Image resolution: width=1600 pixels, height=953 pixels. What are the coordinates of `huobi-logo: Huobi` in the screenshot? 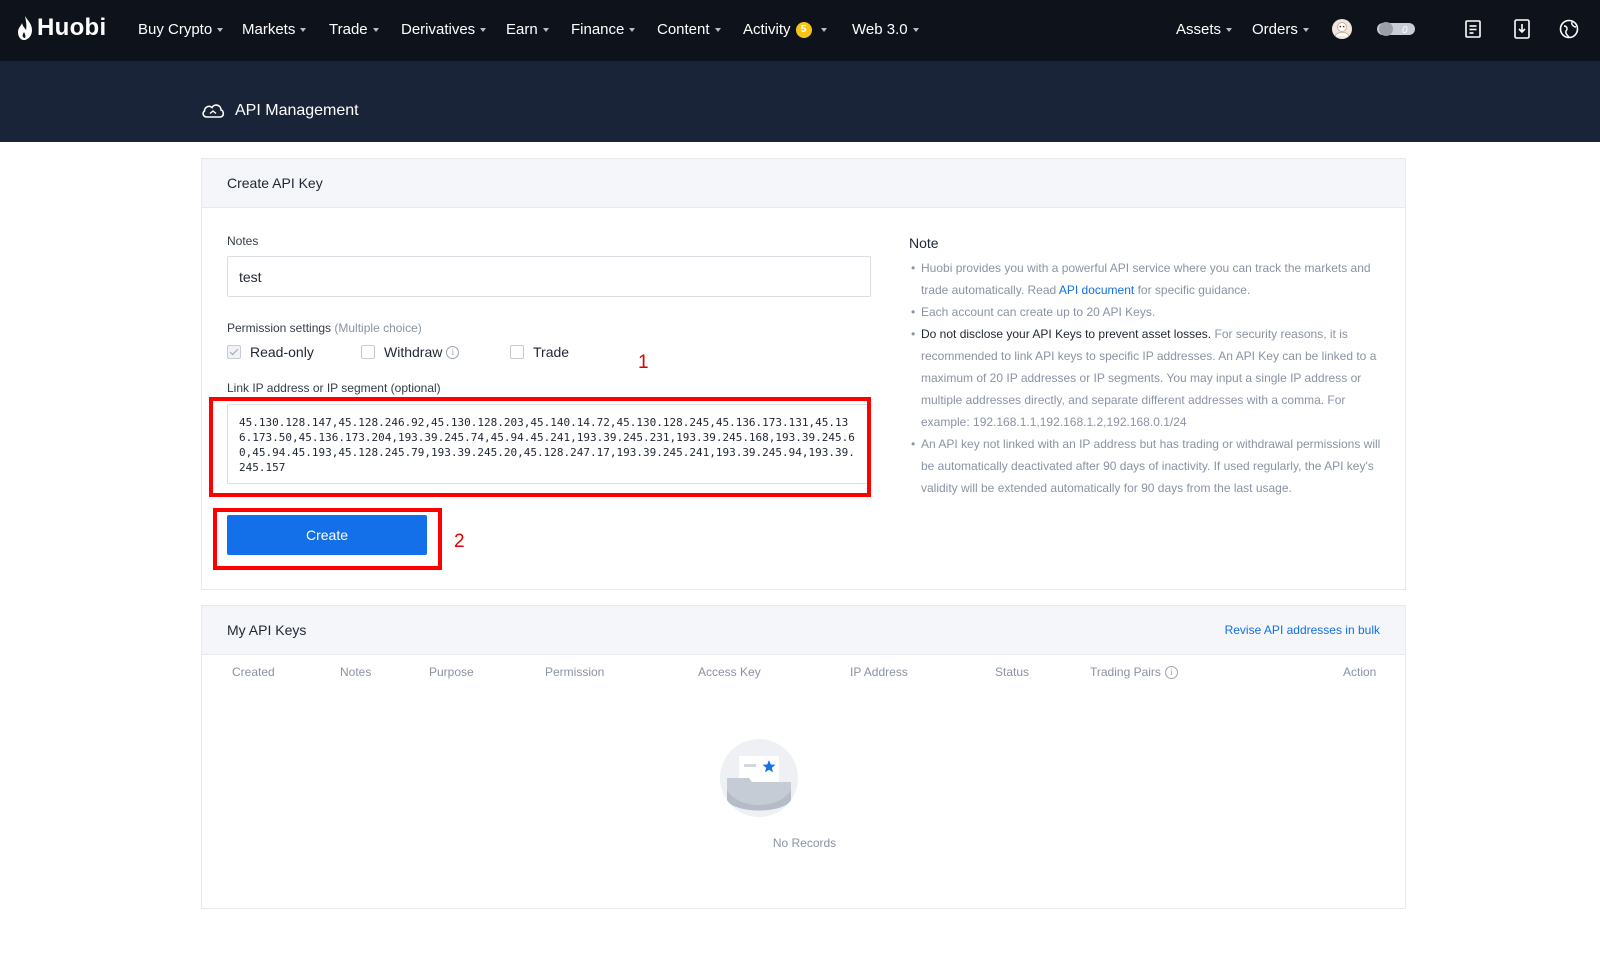 It's located at (61, 28).